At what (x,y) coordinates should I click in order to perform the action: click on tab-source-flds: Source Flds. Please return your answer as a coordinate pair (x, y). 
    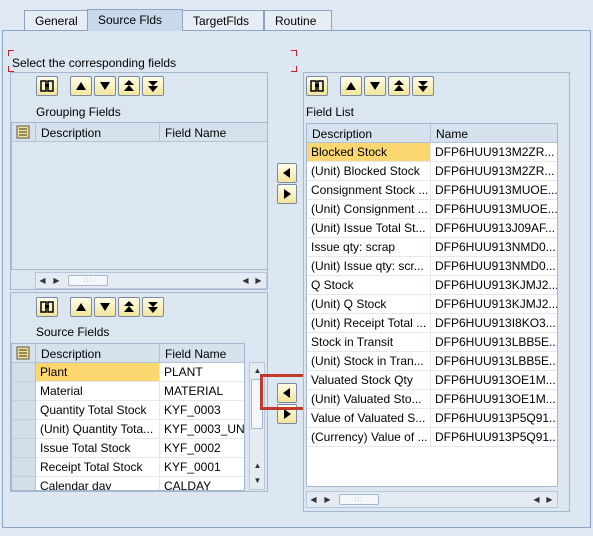
    Looking at the image, I should click on (135, 20).